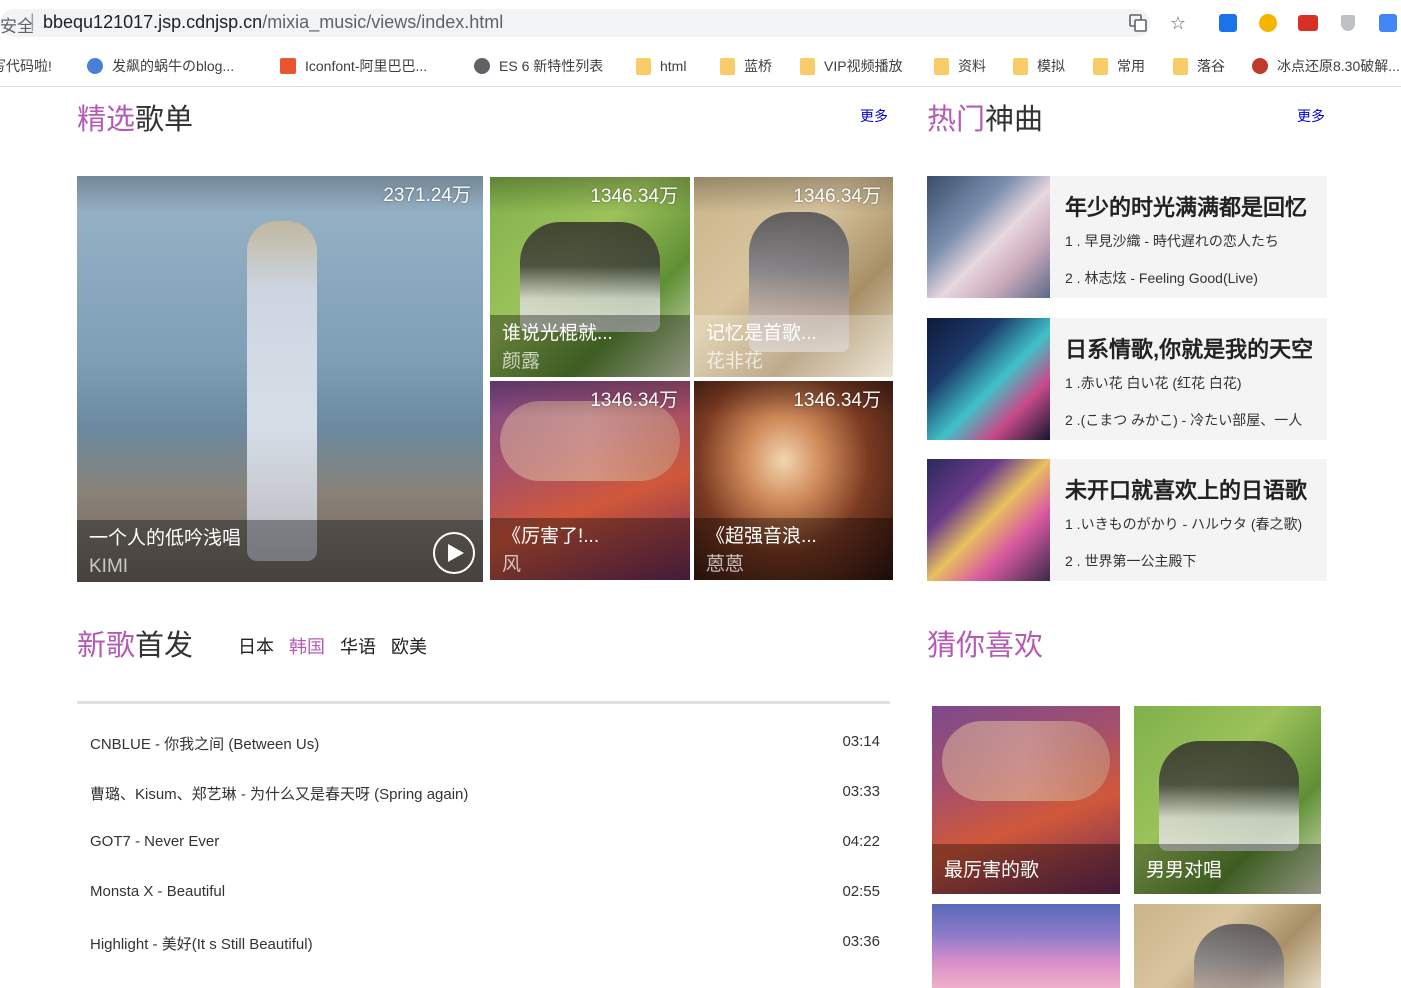  I want to click on security-label: 安全, so click(17, 26).